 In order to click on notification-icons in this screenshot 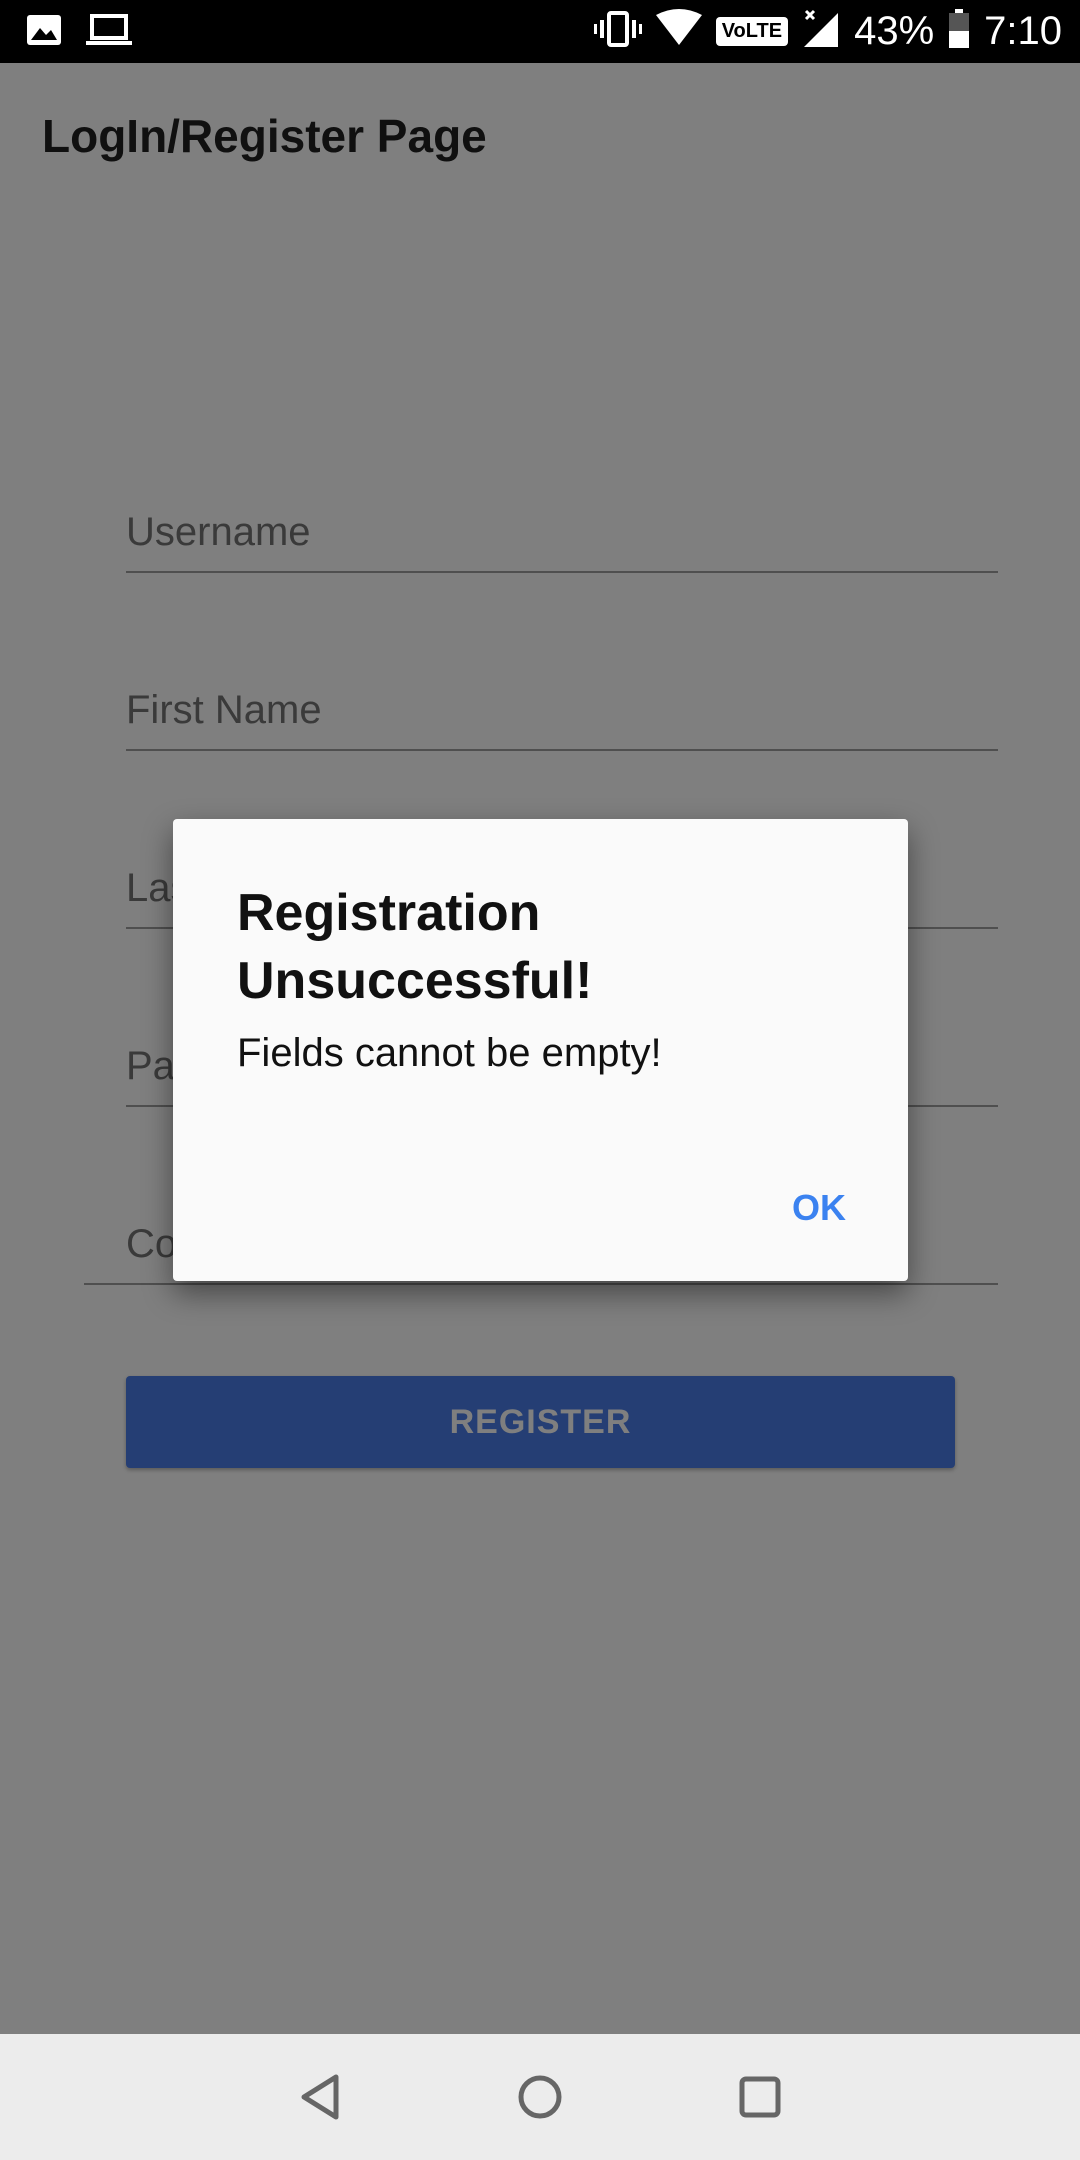, I will do `click(79, 32)`.